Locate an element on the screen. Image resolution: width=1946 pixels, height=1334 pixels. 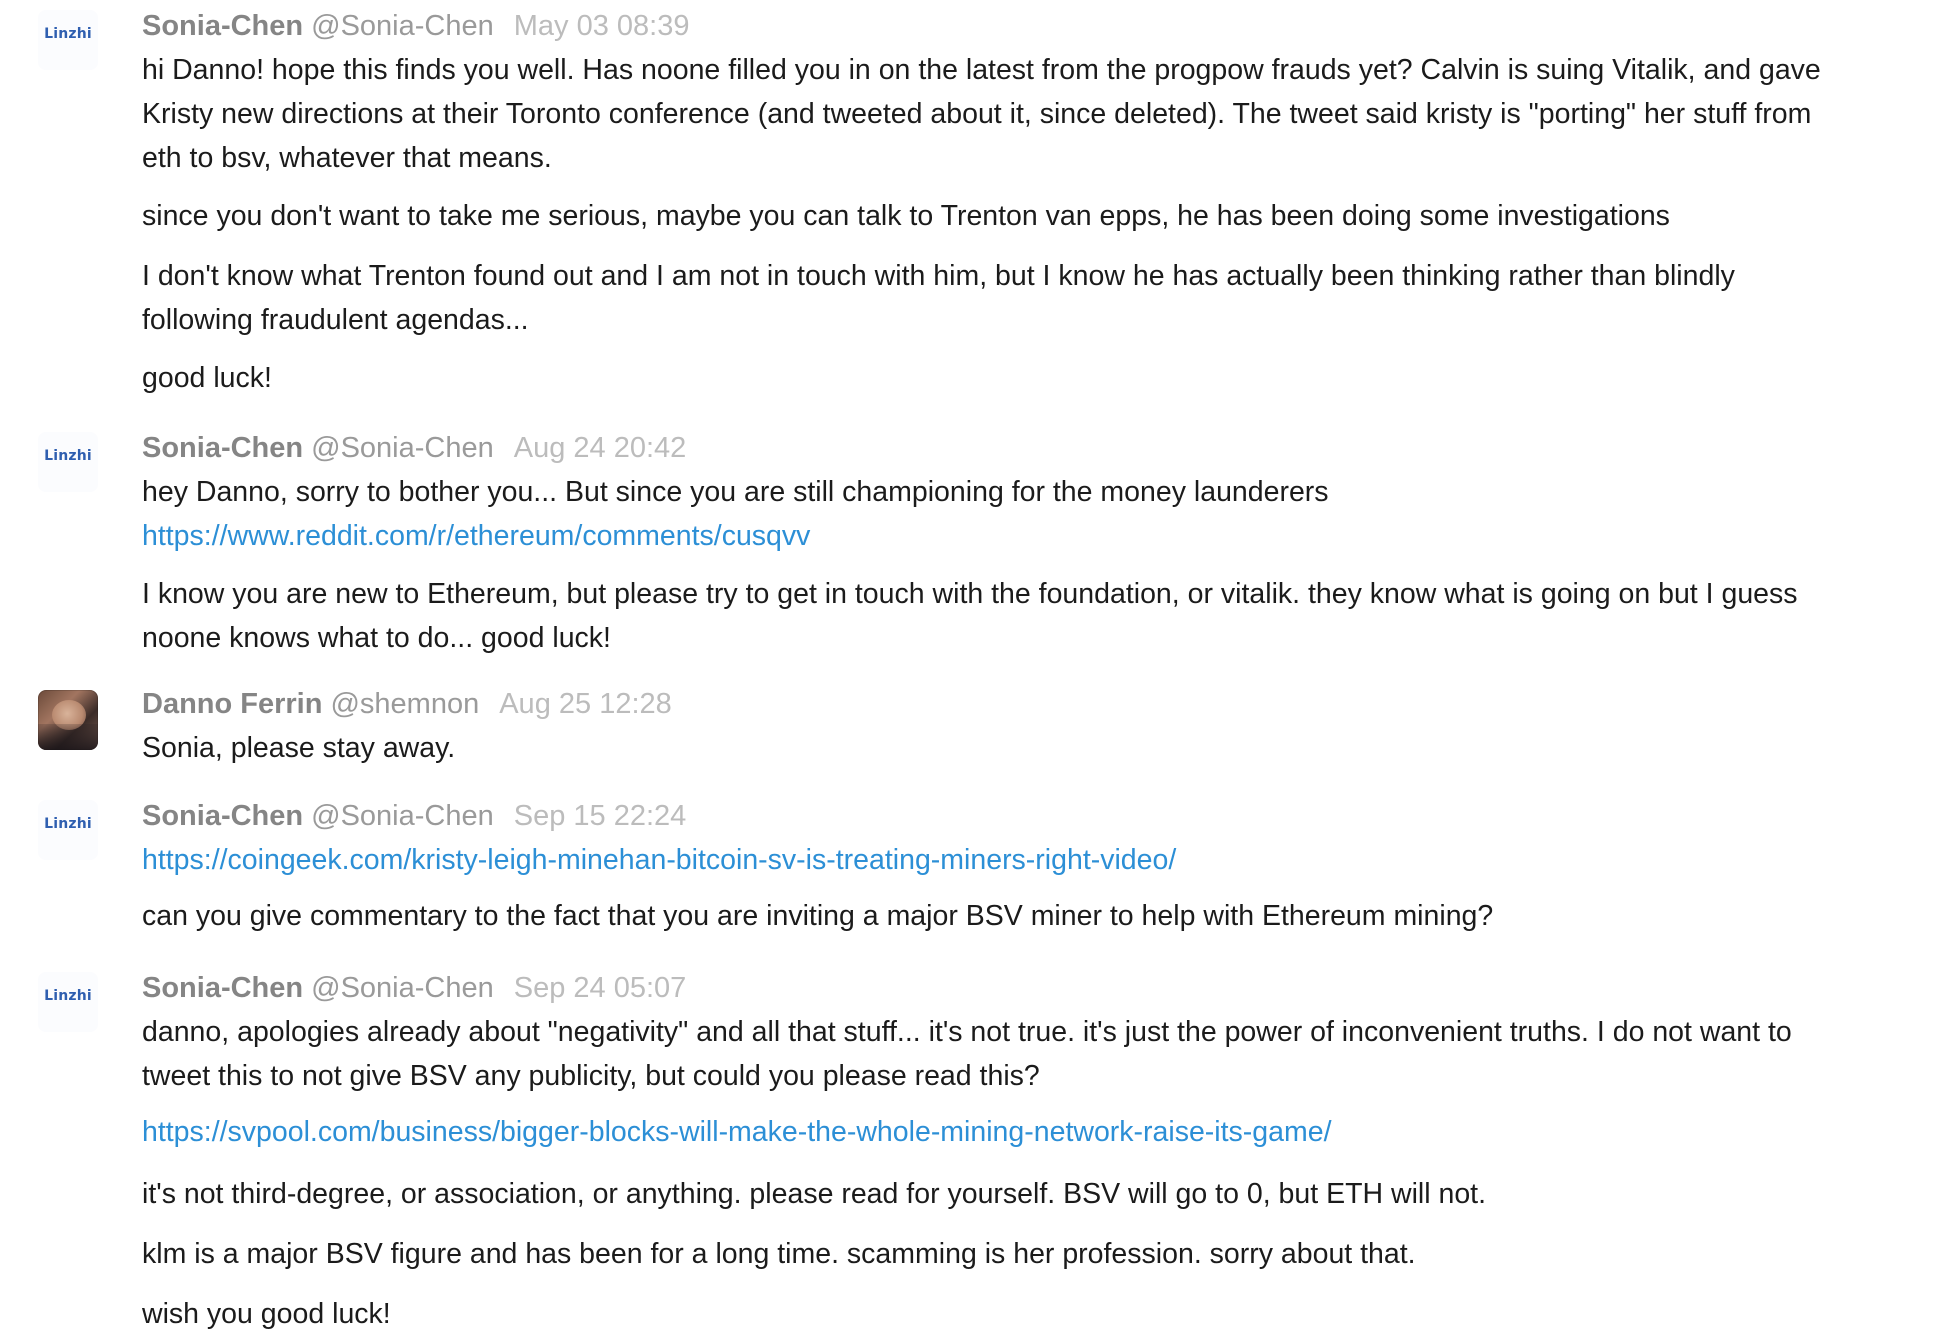
message-header: Danno Ferrin @shemnon Aug 25 12:28 is located at coordinates (407, 704).